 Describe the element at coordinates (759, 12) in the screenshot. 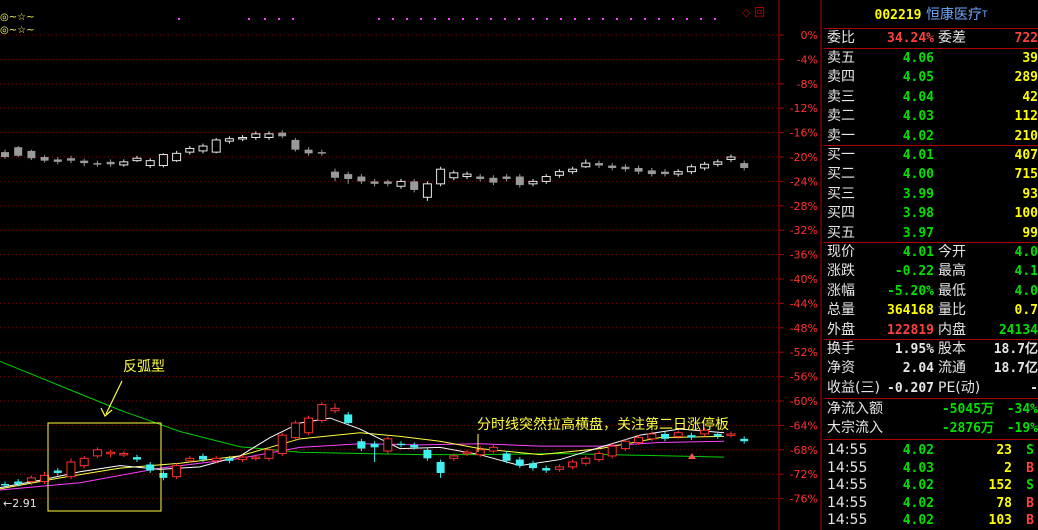

I see `restore-box-icon: 回` at that location.